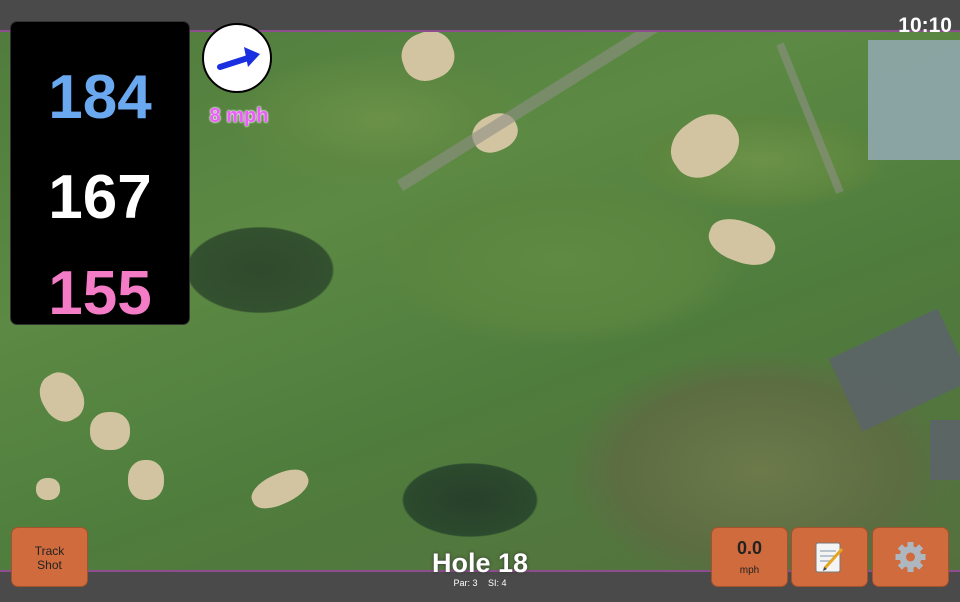 The width and height of the screenshot is (960, 602). I want to click on distance-back: 184, so click(100, 97).